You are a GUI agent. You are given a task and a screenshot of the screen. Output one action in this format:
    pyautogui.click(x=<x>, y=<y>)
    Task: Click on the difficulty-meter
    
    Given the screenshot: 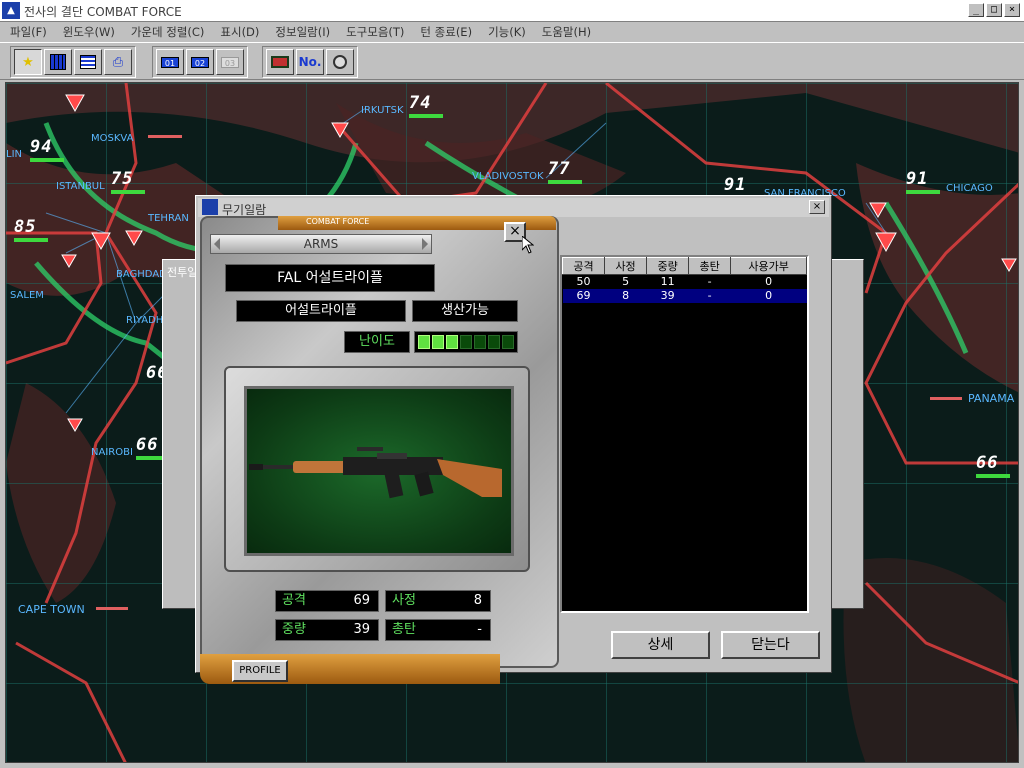 What is the action you would take?
    pyautogui.click(x=466, y=342)
    